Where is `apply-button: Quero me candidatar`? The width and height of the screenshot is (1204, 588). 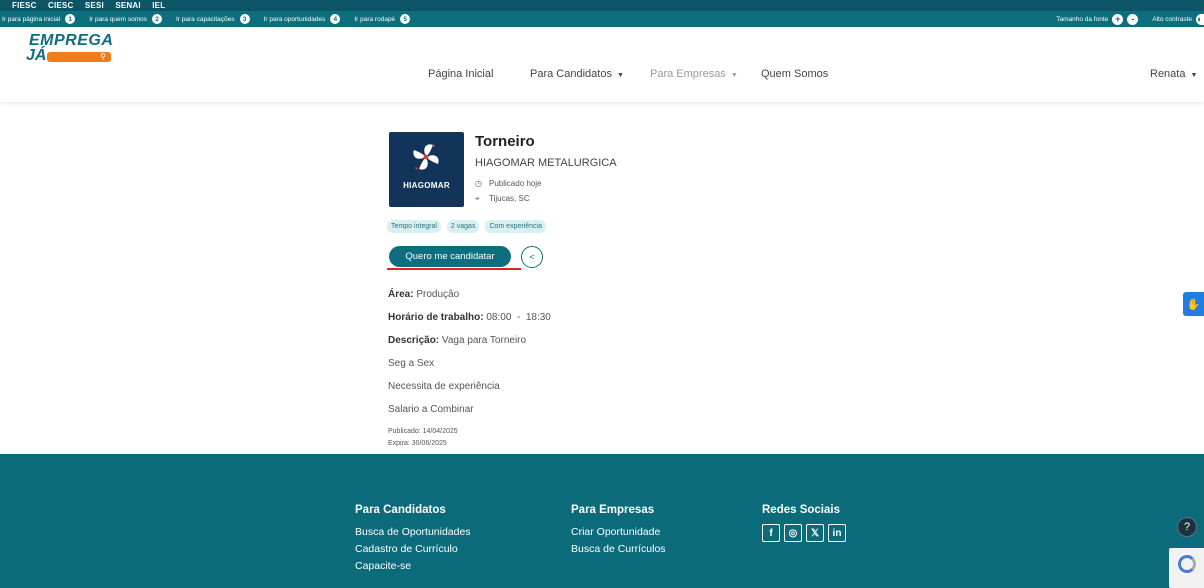 apply-button: Quero me candidatar is located at coordinates (450, 256).